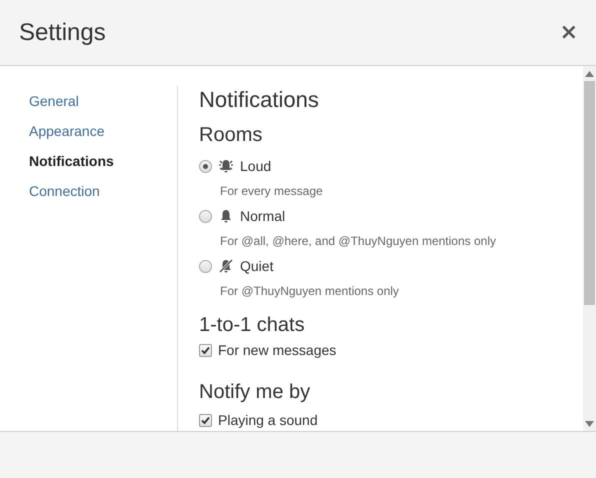 The height and width of the screenshot is (478, 596). I want to click on option-description: For @all, @here, and @ThuyNguyen mentions only, so click(357, 241).